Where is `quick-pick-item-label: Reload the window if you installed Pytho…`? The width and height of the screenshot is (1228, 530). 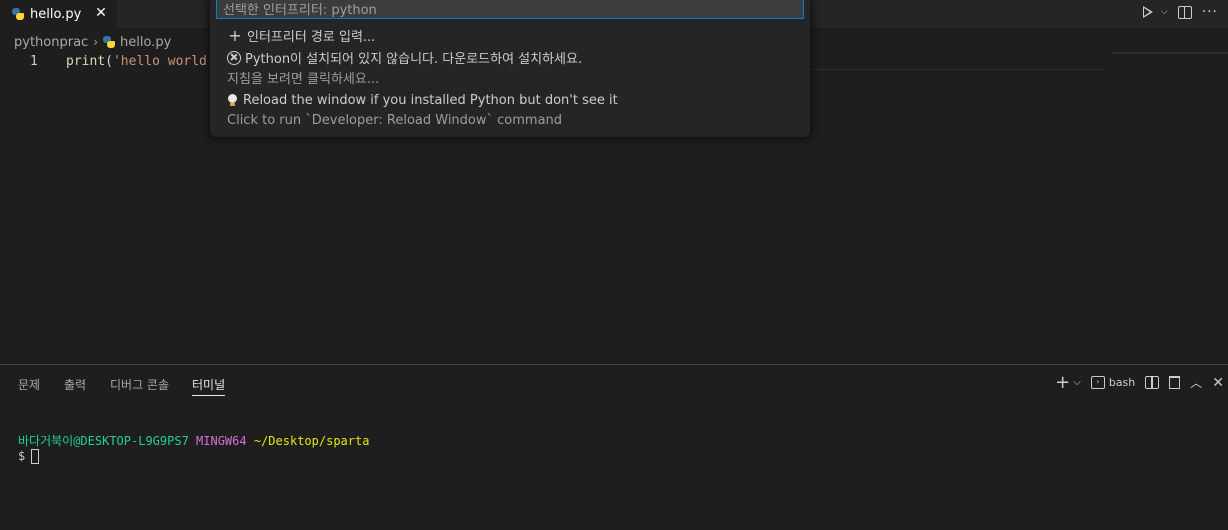
quick-pick-item-label: Reload the window if you installed Pytho… is located at coordinates (430, 100).